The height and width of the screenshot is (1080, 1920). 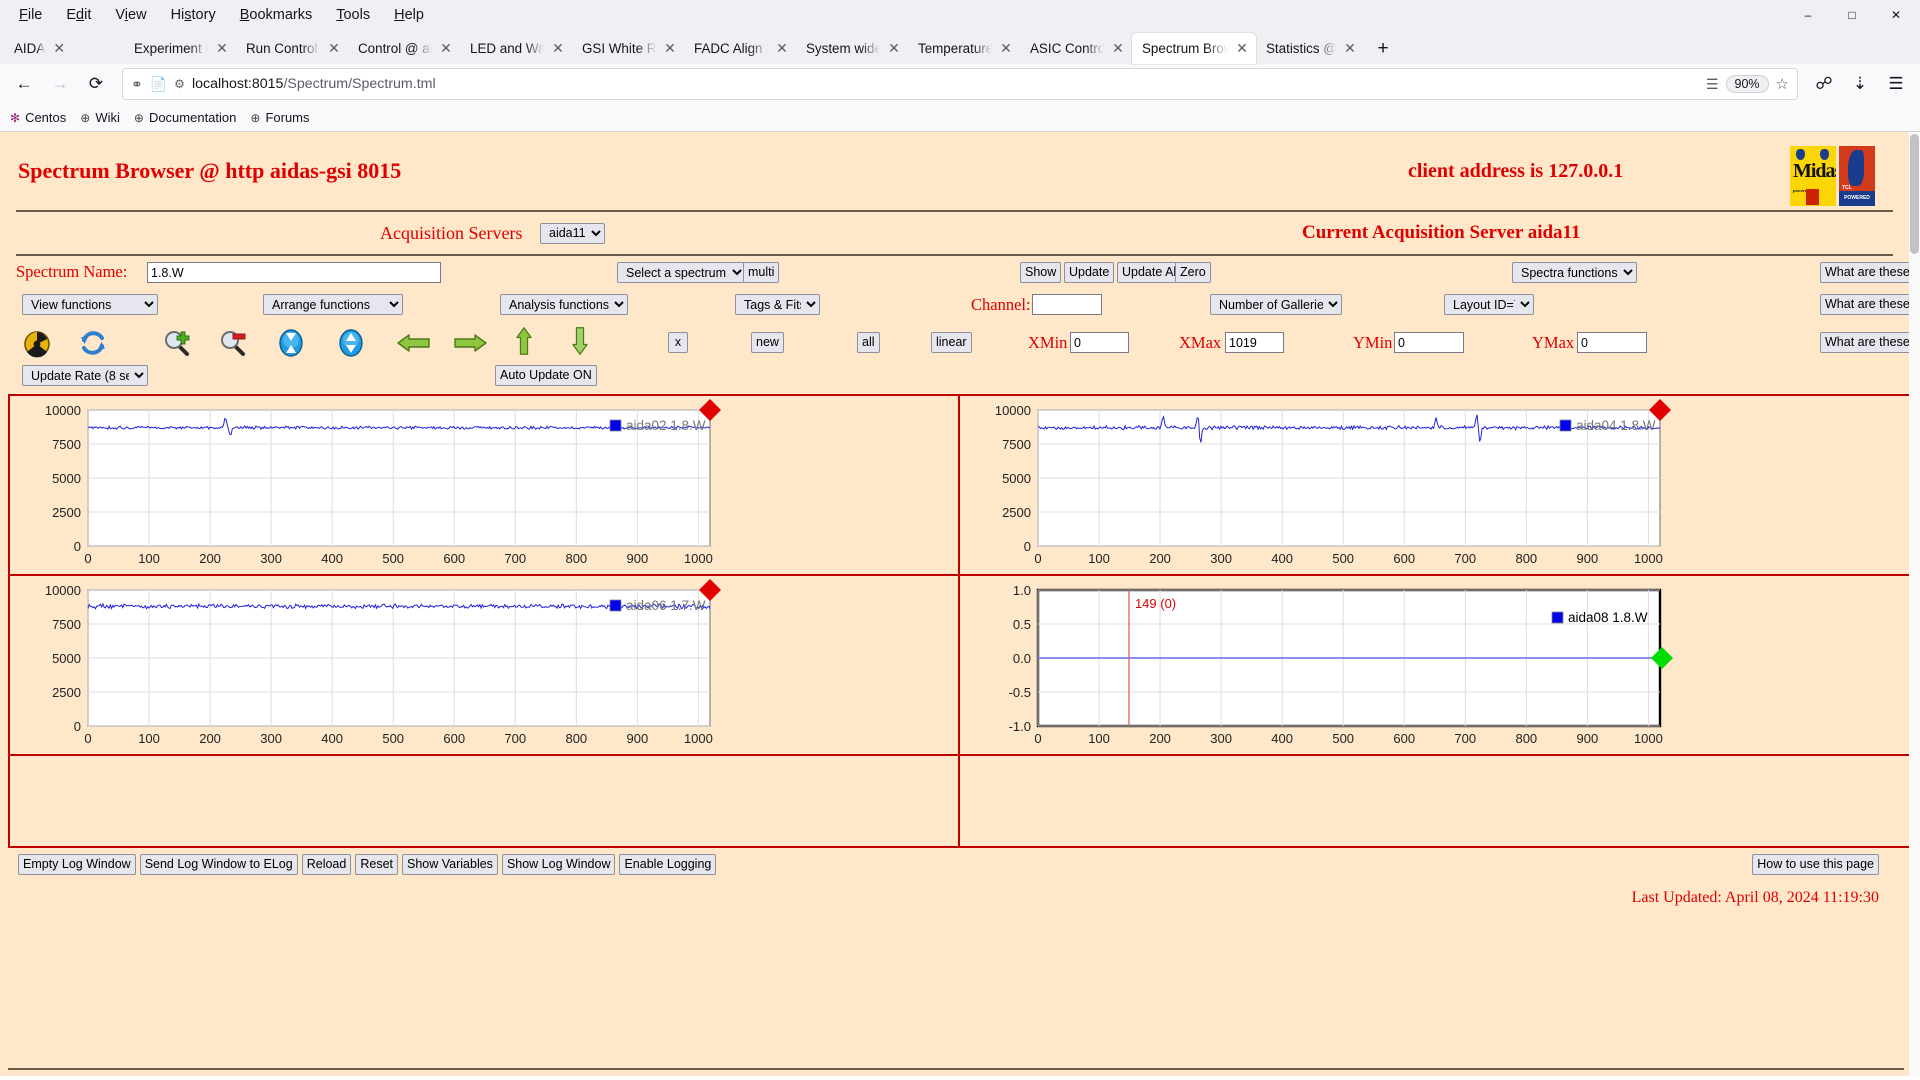 What do you see at coordinates (1808, 15) in the screenshot?
I see `minimize-icon: –` at bounding box center [1808, 15].